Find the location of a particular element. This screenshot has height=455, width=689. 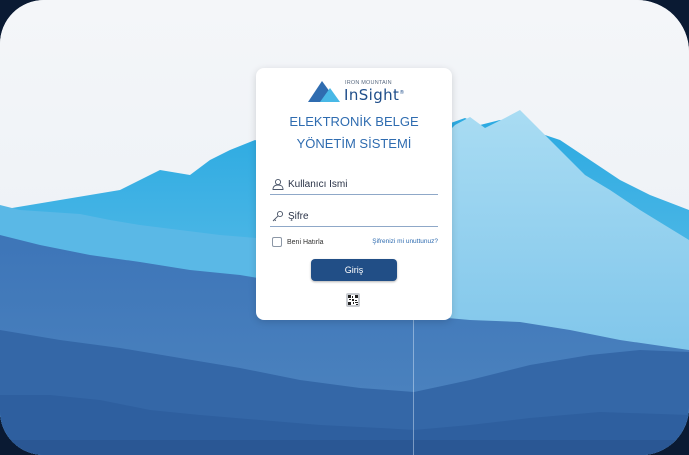

qr-code-button is located at coordinates (353, 300).